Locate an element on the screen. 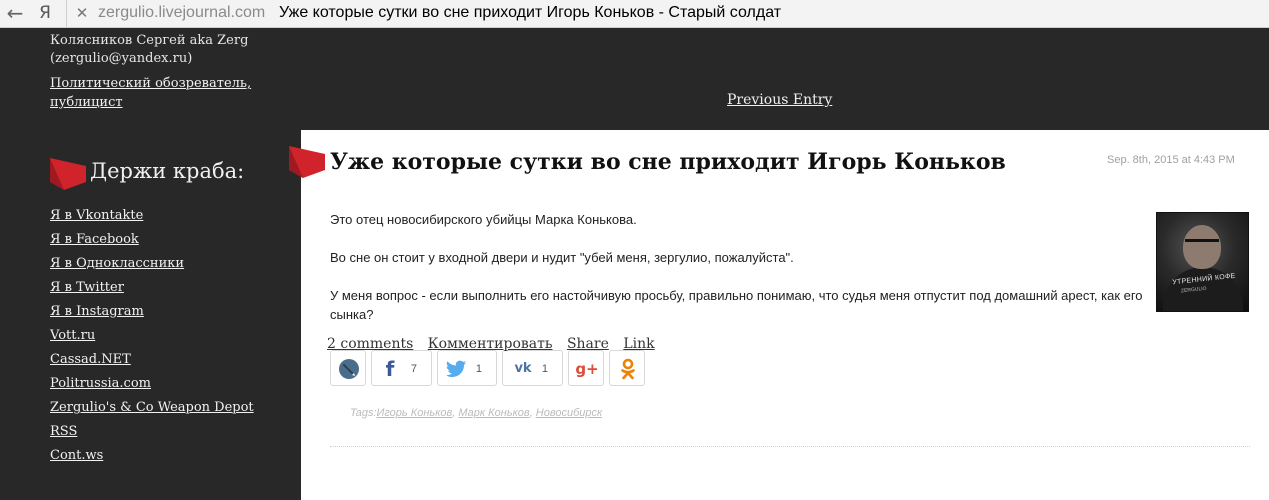 The image size is (1269, 500). facebook-share-count: 7 is located at coordinates (413, 369).